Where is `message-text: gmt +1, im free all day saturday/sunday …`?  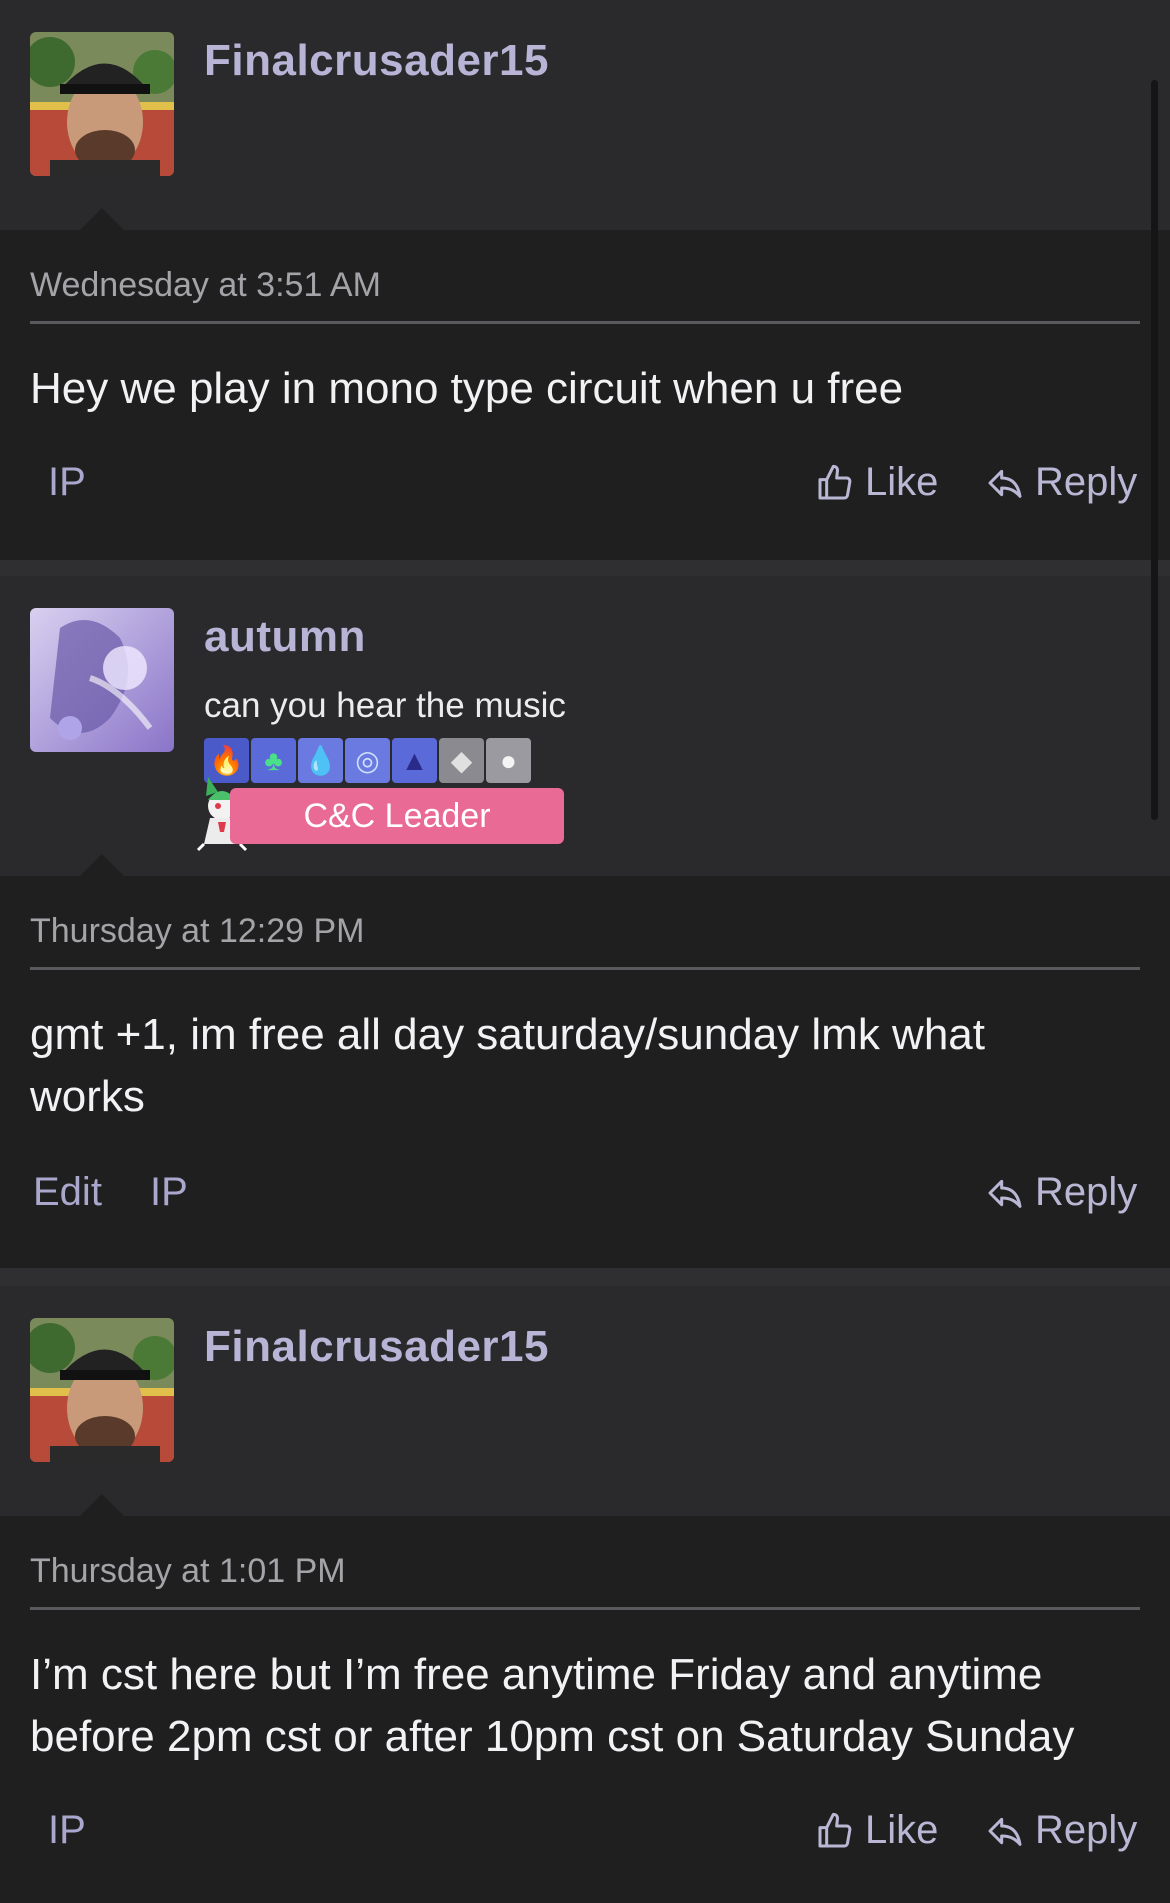 message-text: gmt +1, im free all day saturday/sunday … is located at coordinates (507, 1065).